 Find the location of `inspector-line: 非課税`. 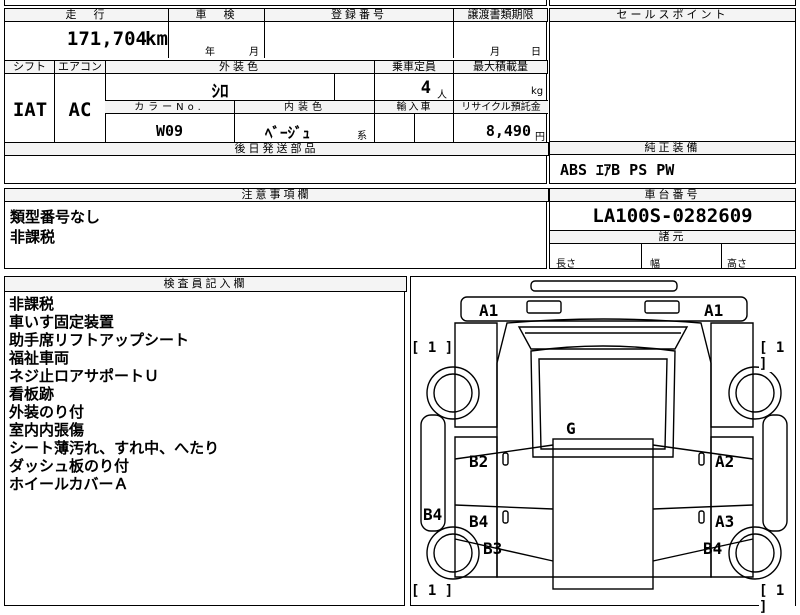

inspector-line: 非課税 is located at coordinates (32, 304).